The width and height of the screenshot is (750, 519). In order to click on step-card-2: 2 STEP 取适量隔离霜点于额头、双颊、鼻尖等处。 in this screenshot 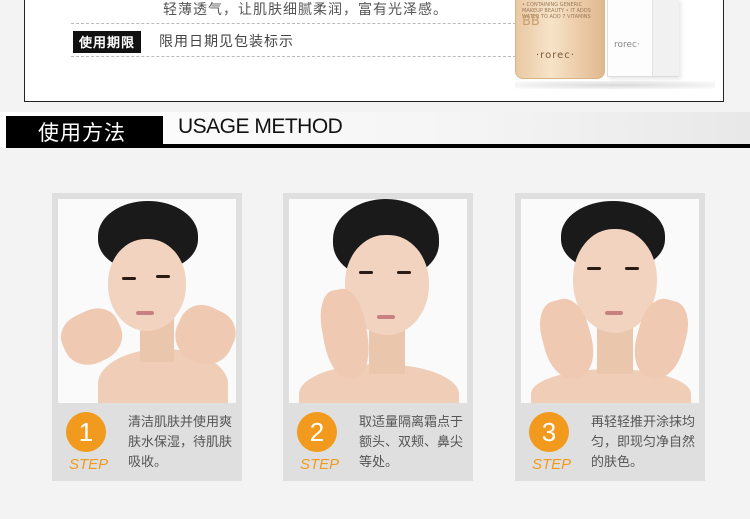, I will do `click(378, 337)`.